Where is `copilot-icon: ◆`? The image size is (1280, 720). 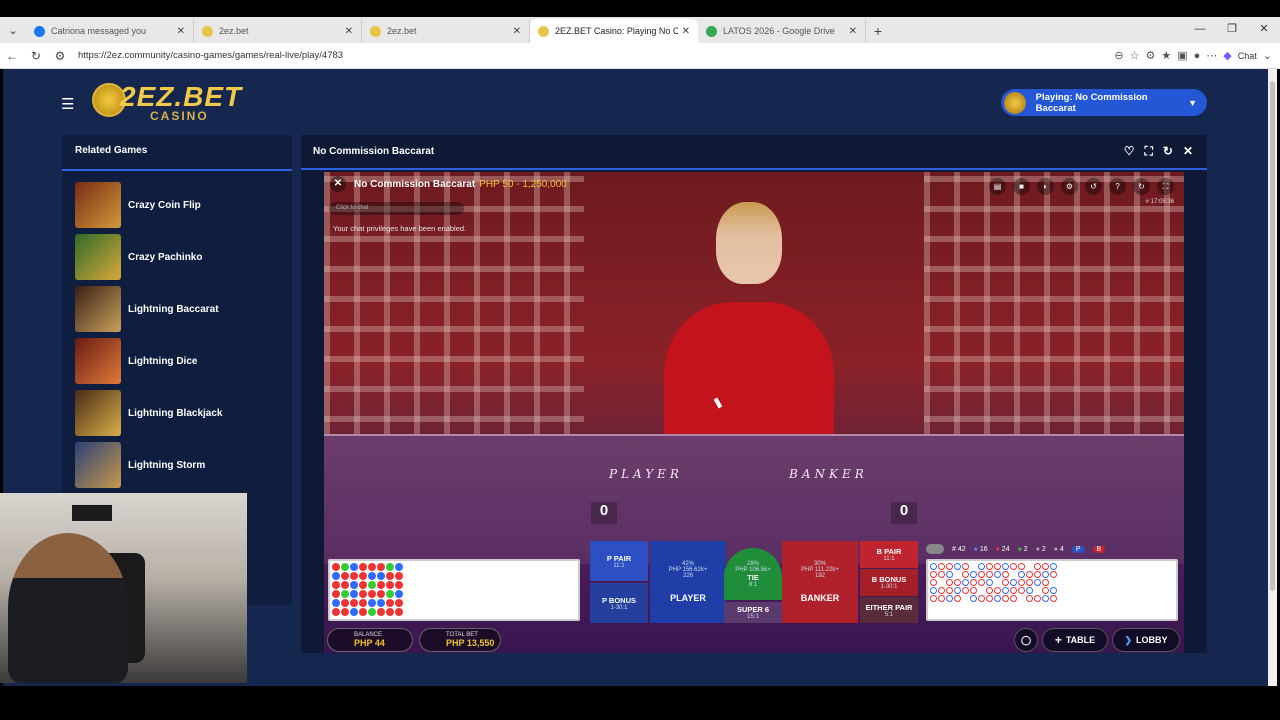
copilot-icon: ◆ is located at coordinates (1227, 55).